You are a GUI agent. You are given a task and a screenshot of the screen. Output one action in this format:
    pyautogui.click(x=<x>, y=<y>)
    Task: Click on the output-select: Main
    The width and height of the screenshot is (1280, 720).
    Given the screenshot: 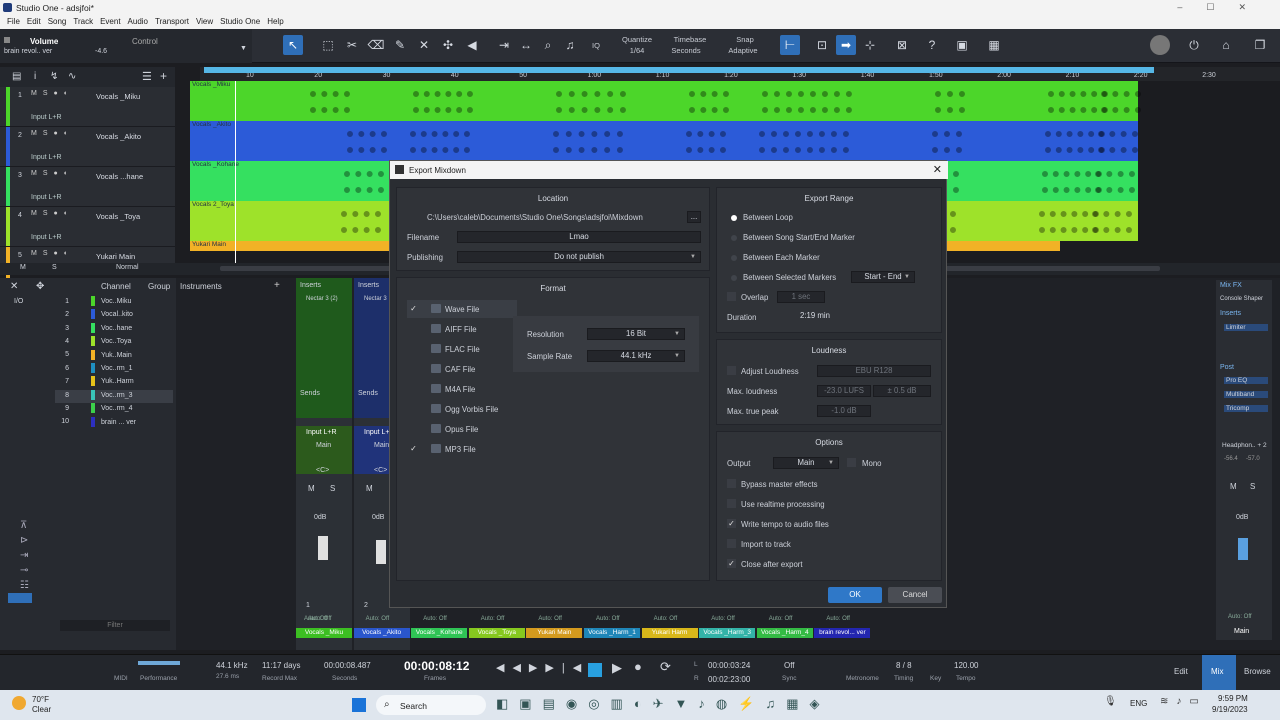 What is the action you would take?
    pyautogui.click(x=323, y=445)
    